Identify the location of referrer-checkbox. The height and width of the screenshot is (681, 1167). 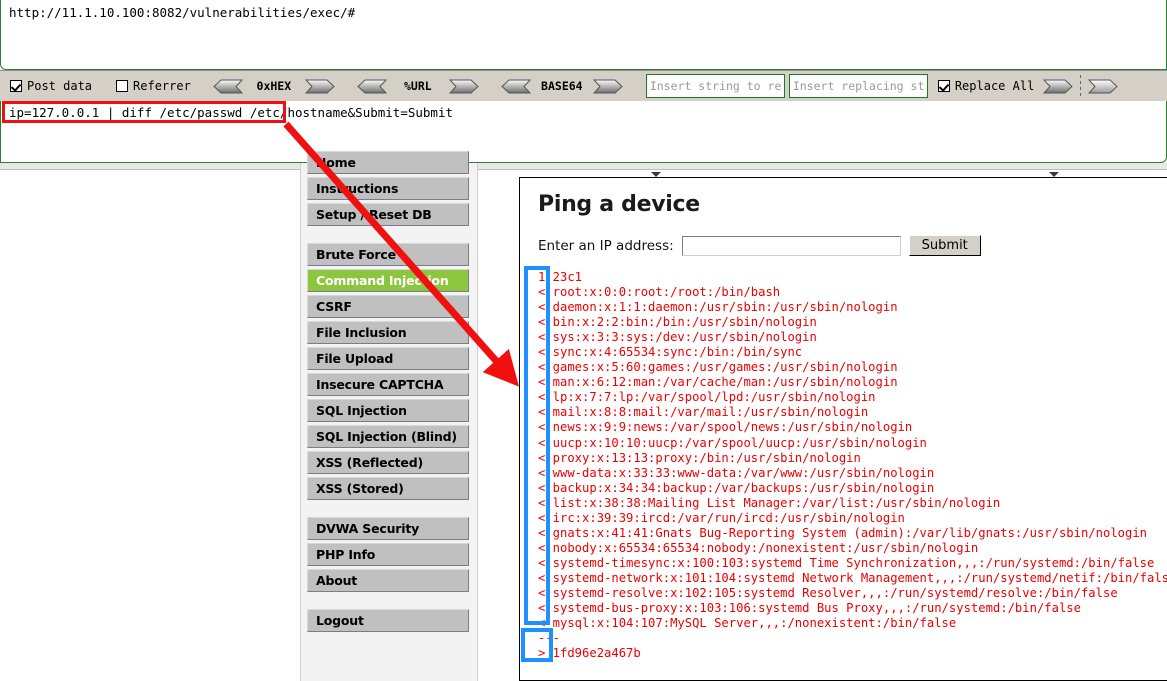
(122, 86).